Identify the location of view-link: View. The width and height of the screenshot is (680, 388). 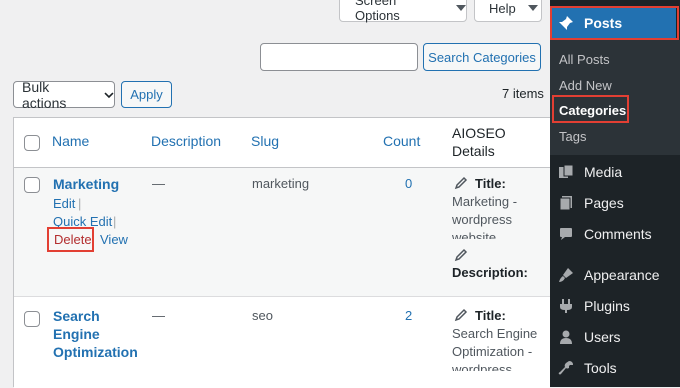
(114, 239).